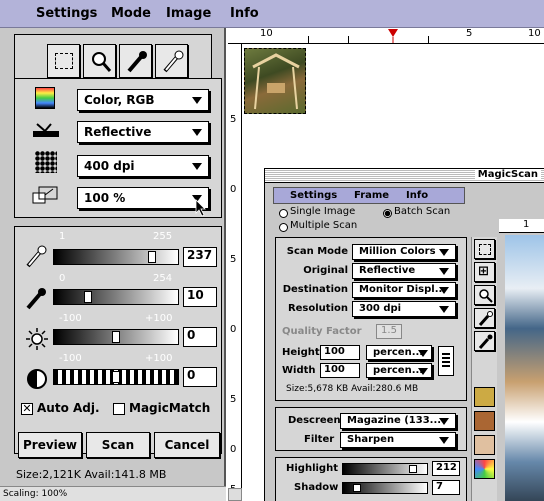  I want to click on original-label: Original, so click(325, 270).